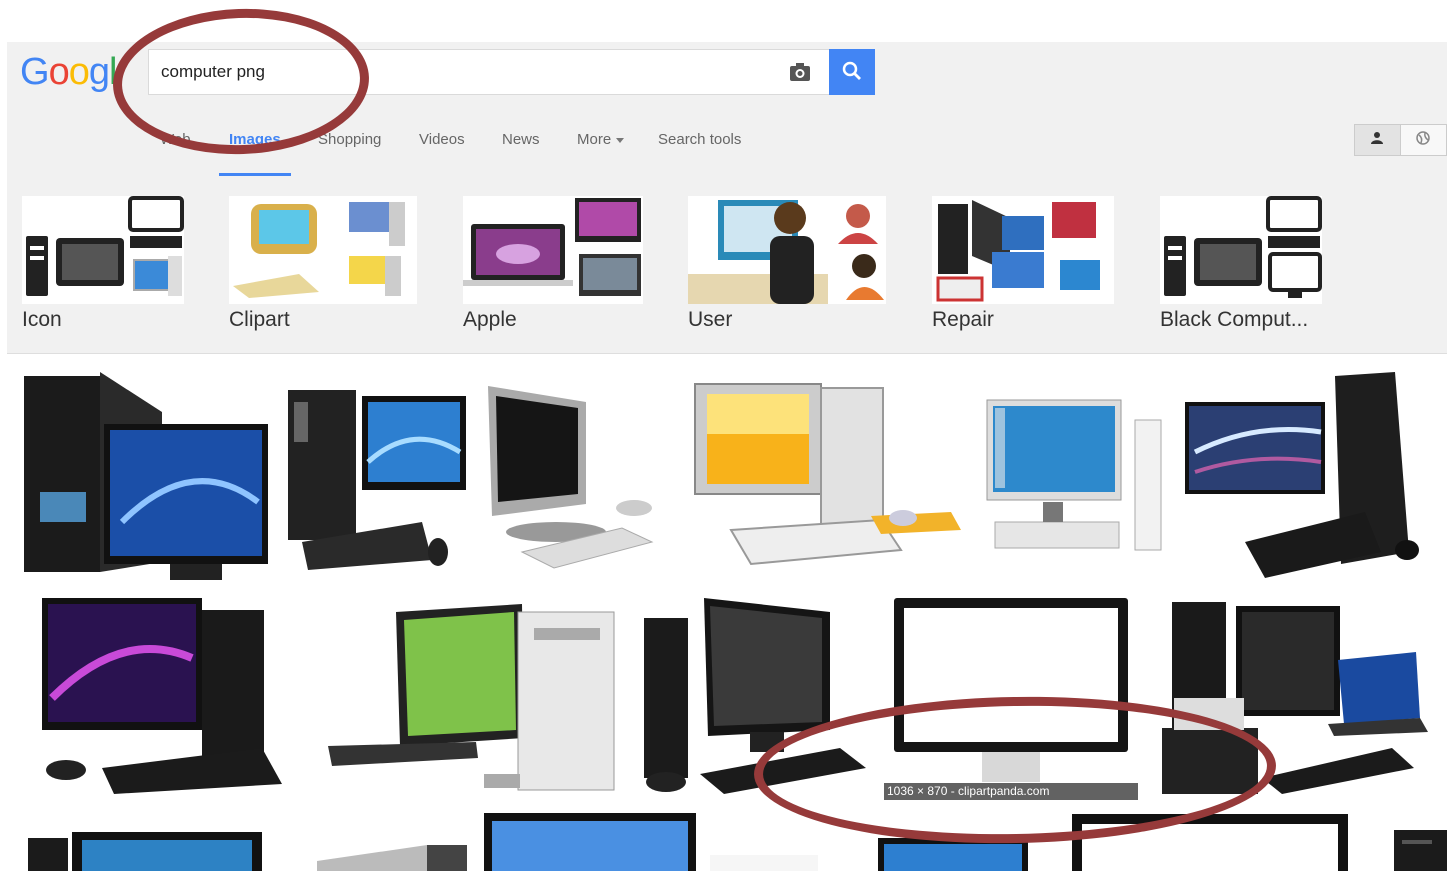  I want to click on tab-web: Web, so click(175, 141).